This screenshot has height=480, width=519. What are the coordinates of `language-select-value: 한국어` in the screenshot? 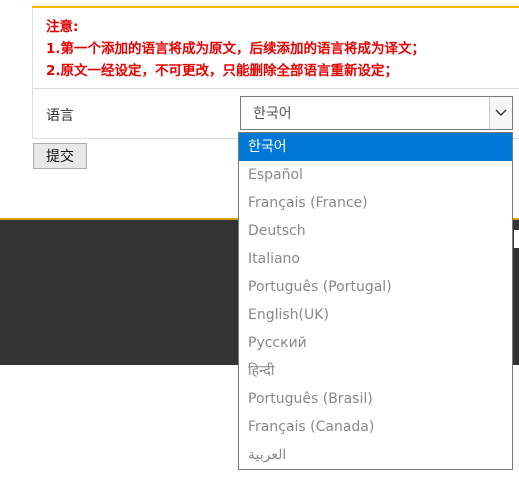 It's located at (272, 114).